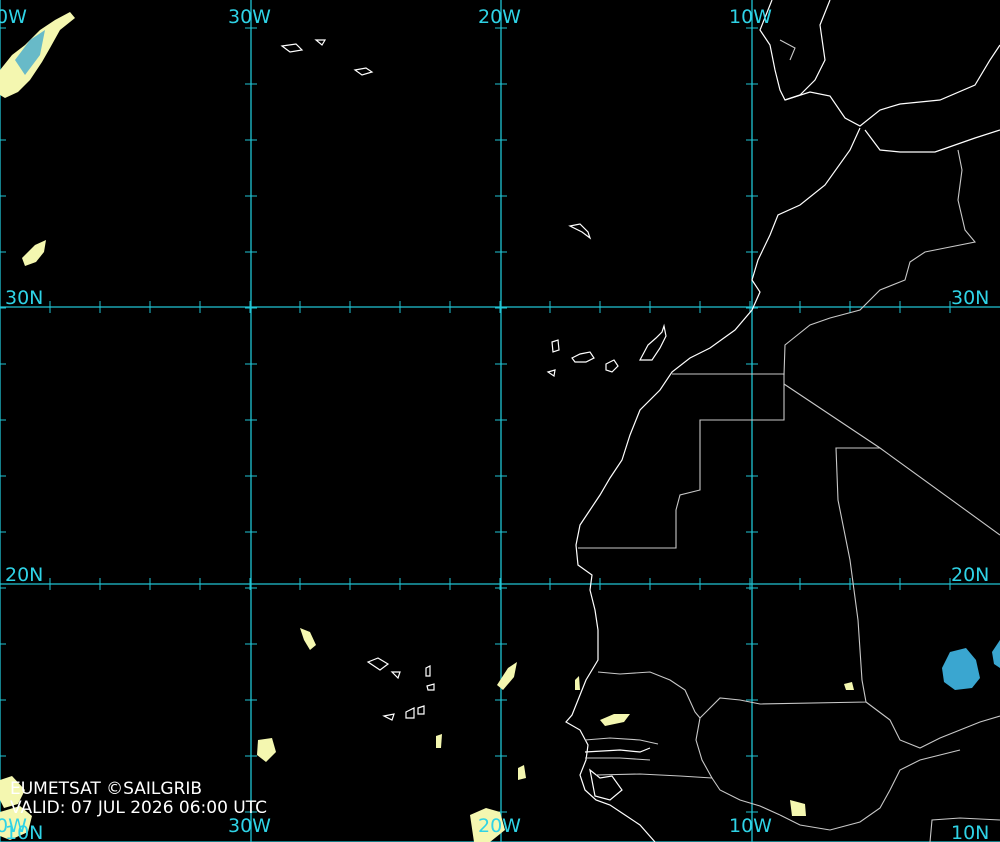  Describe the element at coordinates (439, 741) in the screenshot. I see `cloud-s4` at that location.